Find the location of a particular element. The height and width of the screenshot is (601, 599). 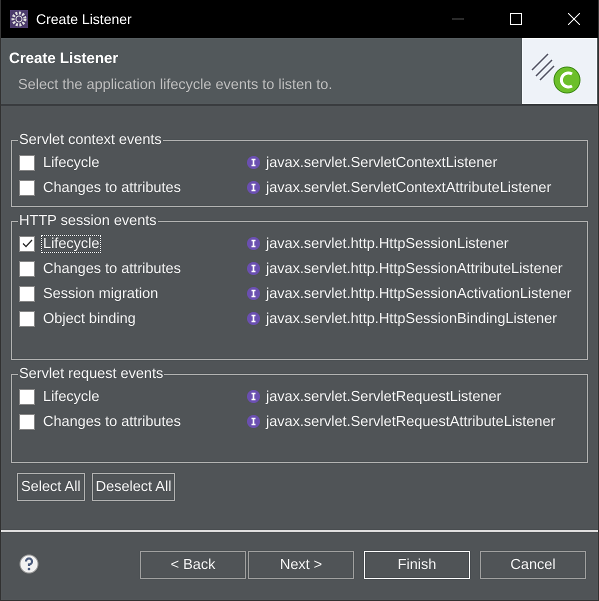

interface-name: javax.servlet.ServletContextAttributeListener is located at coordinates (409, 188).